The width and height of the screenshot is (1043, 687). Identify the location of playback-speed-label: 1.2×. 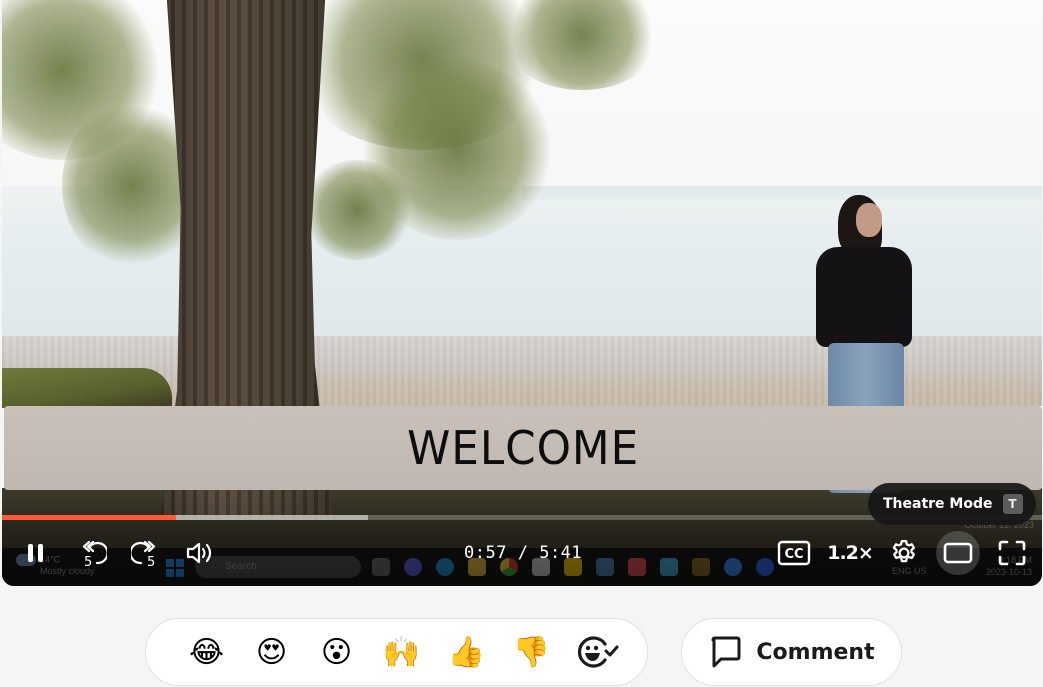
(850, 553).